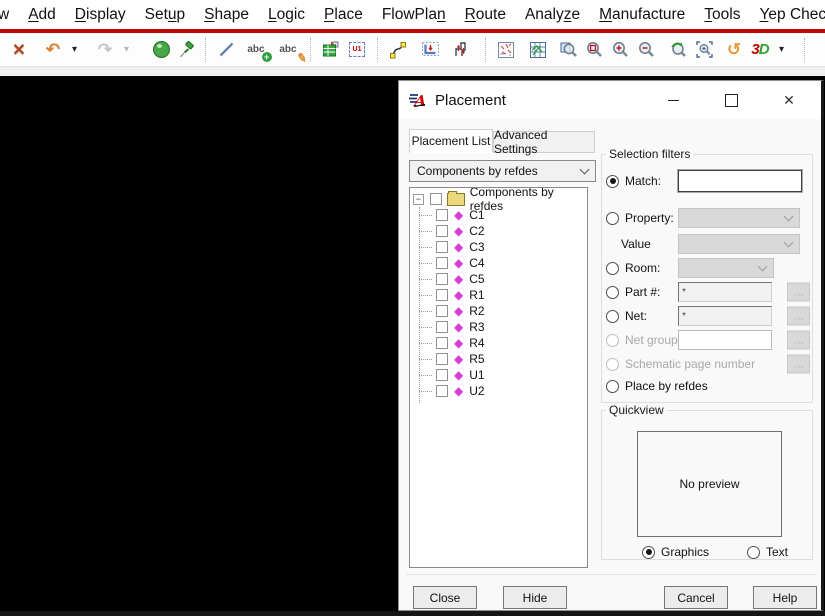 Image resolution: width=825 pixels, height=616 pixels. What do you see at coordinates (257, 50) in the screenshot?
I see `add-text-button: abc +` at bounding box center [257, 50].